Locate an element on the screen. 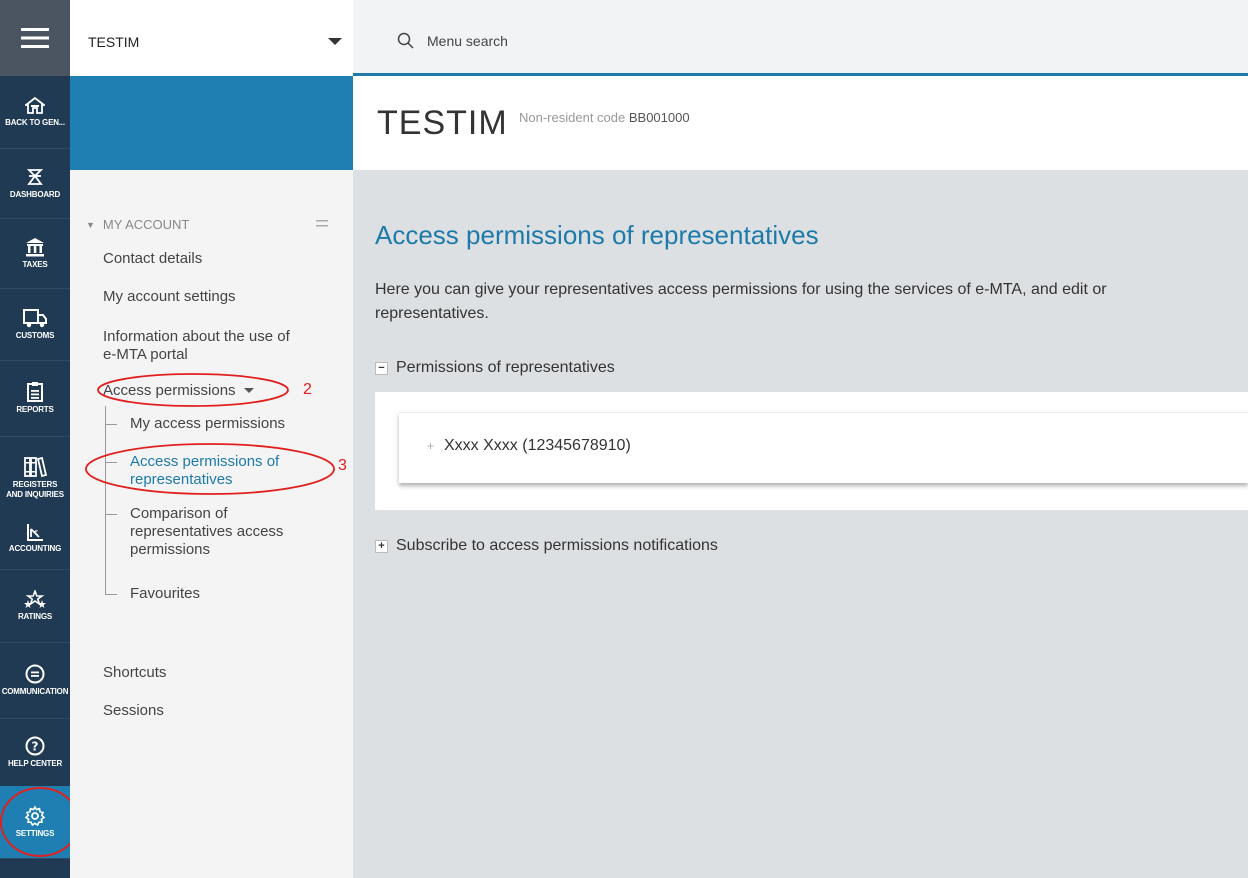  nav-information-line2: e-MTA portal is located at coordinates (145, 354).